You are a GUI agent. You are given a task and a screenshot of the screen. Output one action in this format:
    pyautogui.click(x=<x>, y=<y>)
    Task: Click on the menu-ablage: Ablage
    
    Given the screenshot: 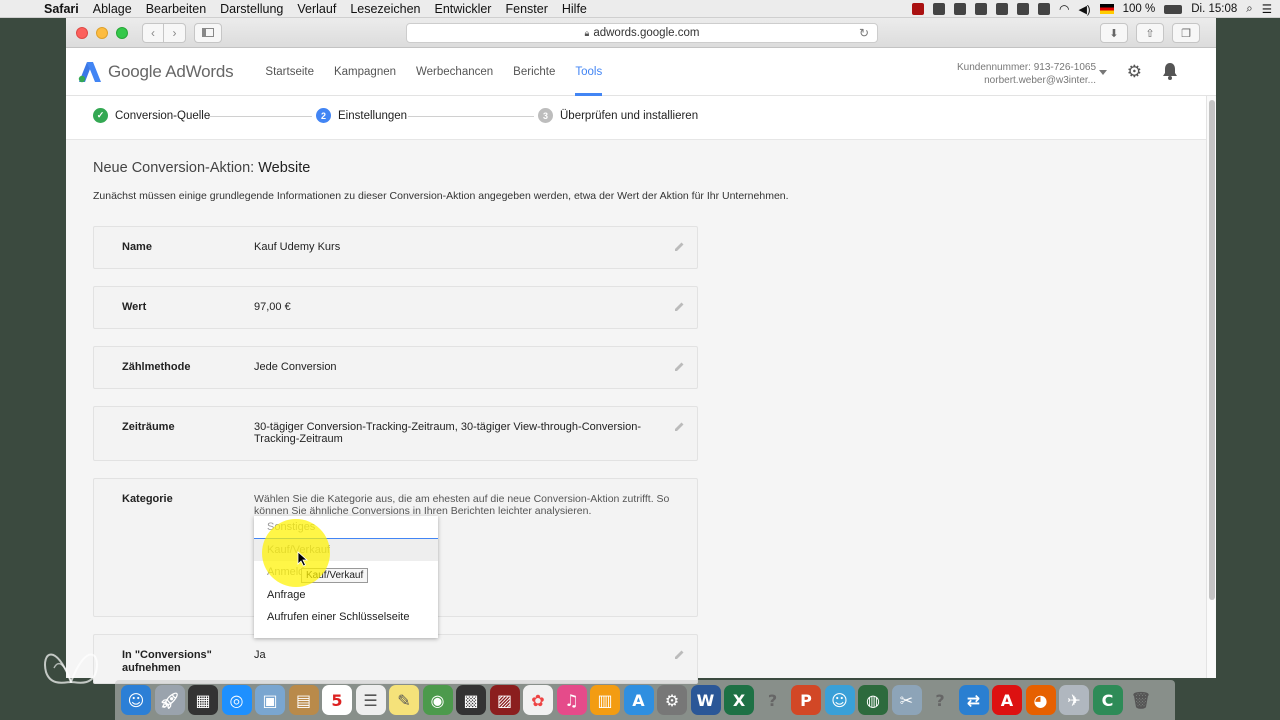 What is the action you would take?
    pyautogui.click(x=112, y=9)
    